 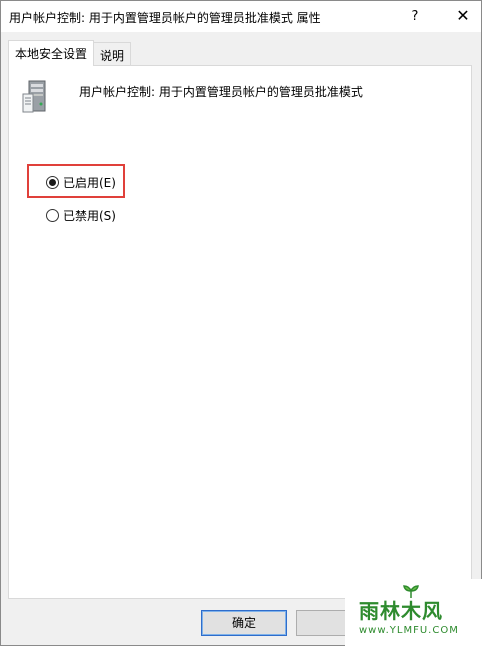 I want to click on ok-button: 确定, so click(x=244, y=623).